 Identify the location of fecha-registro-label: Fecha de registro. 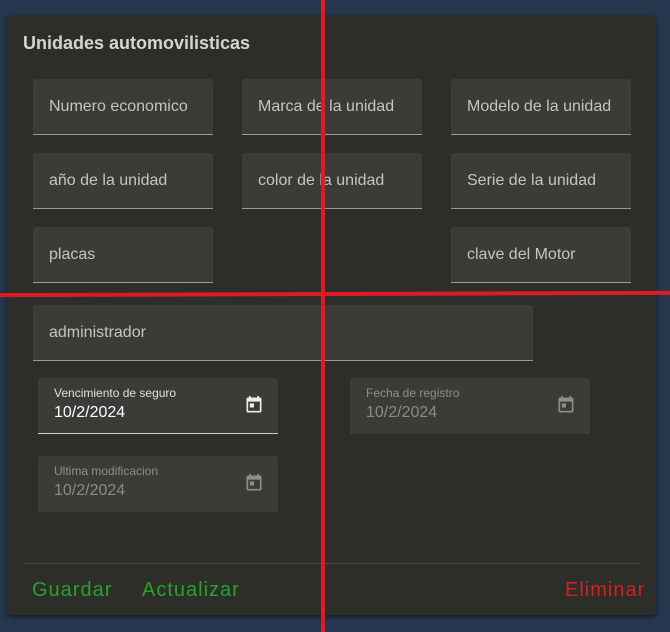
(413, 393).